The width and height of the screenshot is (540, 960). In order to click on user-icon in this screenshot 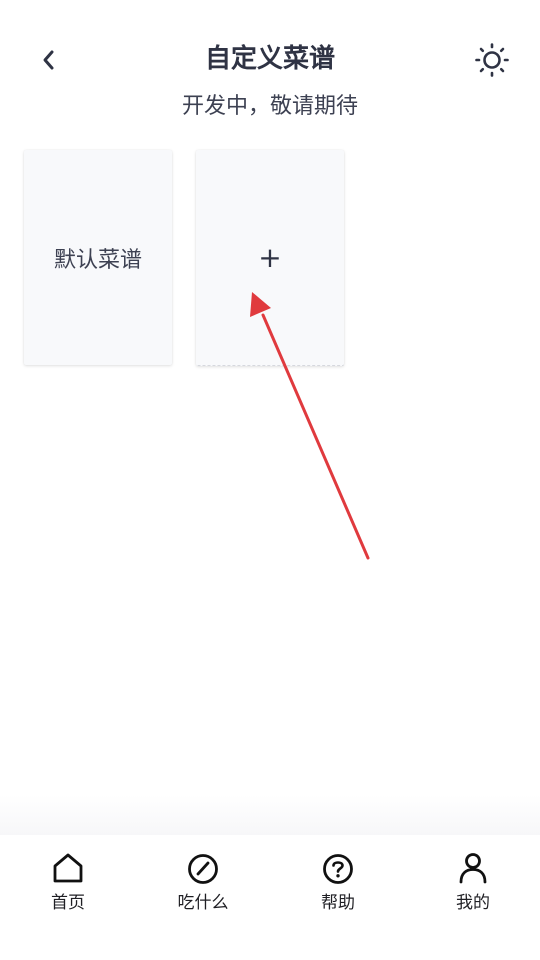, I will do `click(473, 868)`.